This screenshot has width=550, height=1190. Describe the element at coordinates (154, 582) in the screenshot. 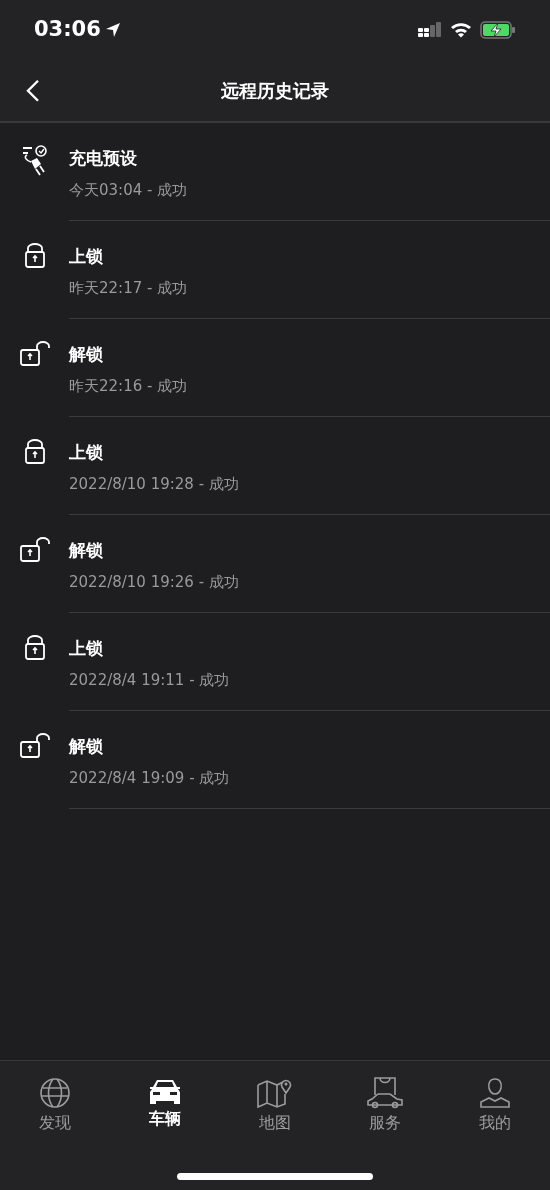

I see `record-detail: 2022/8/10 19:26 - 成功` at that location.